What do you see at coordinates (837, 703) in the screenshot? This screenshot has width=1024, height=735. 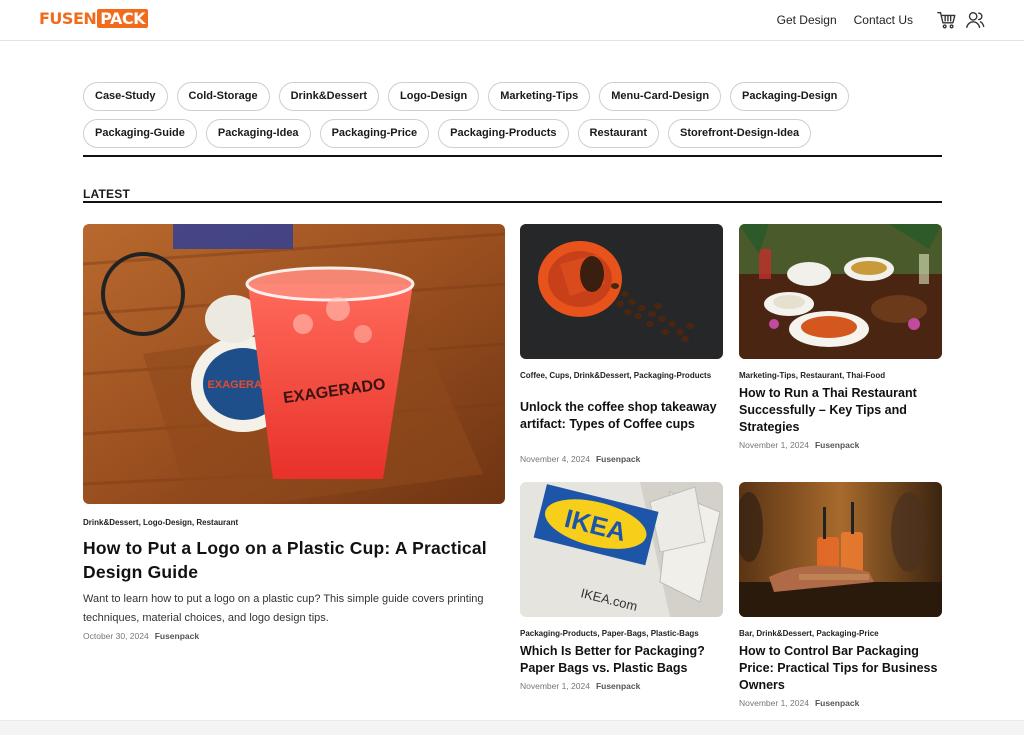 I see `post-4-author: Fusenpack` at bounding box center [837, 703].